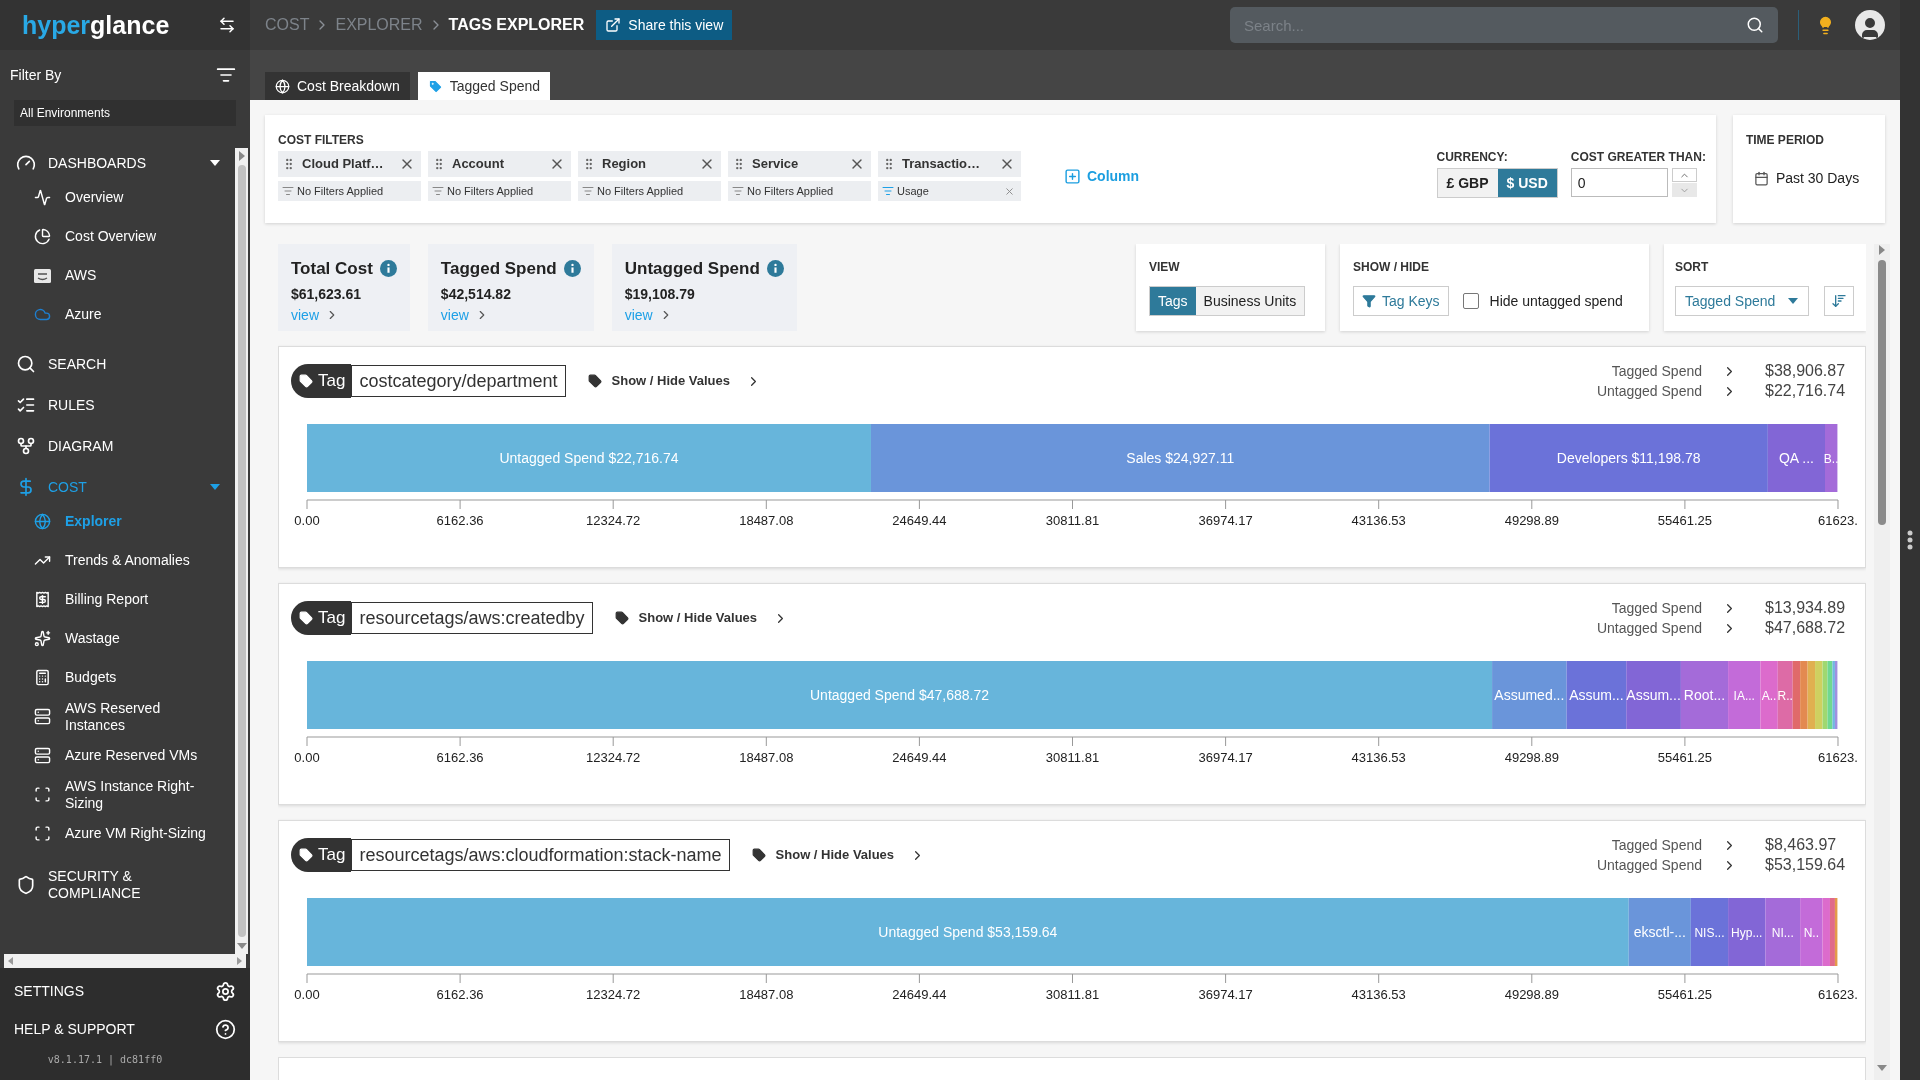 Image resolution: width=1920 pixels, height=1080 pixels. I want to click on filter-chip: Region, so click(649, 164).